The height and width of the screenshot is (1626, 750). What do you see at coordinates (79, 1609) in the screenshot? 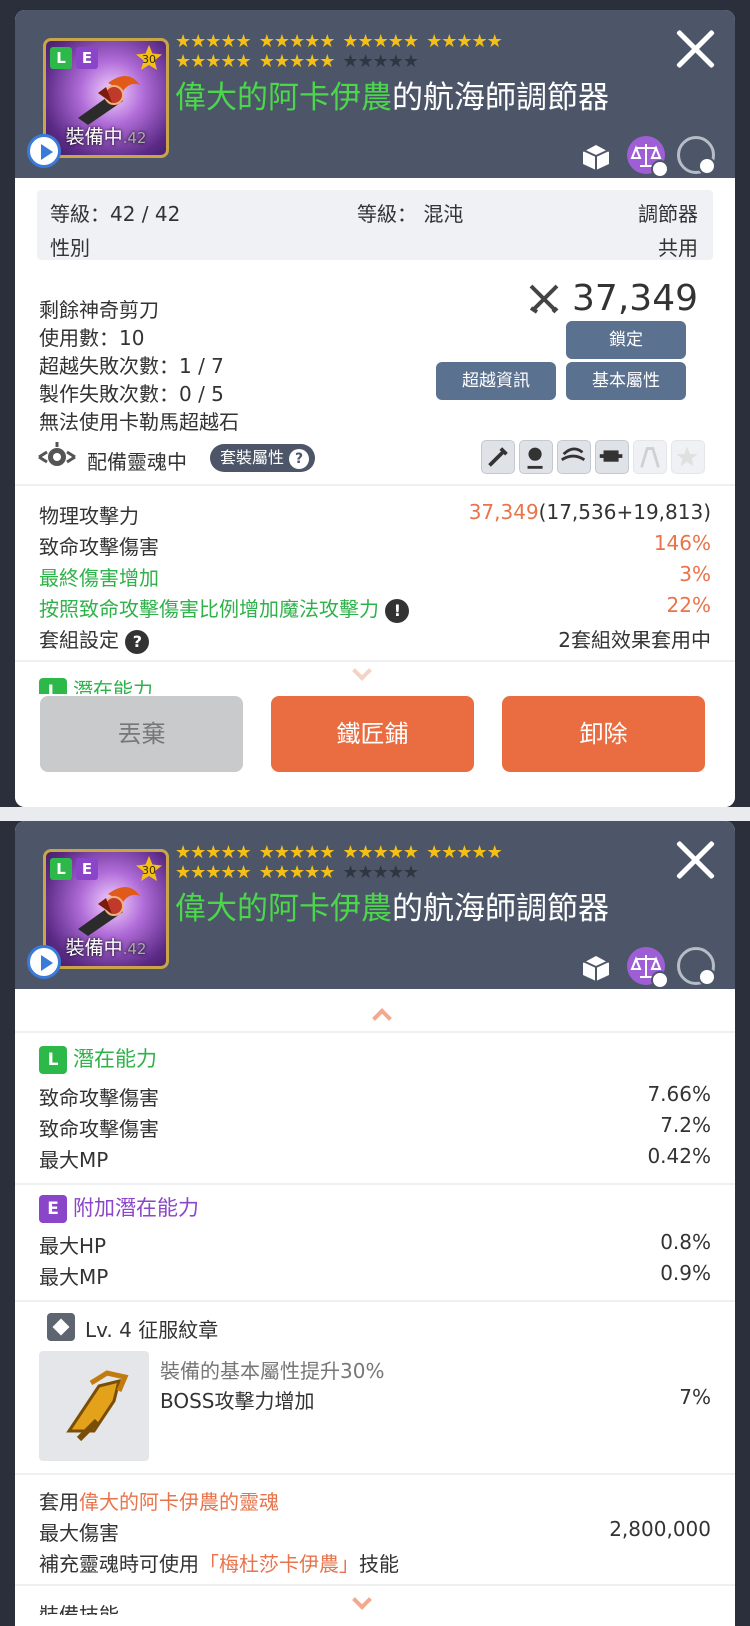
I see `equip-skill-peek: 裝備技能` at bounding box center [79, 1609].